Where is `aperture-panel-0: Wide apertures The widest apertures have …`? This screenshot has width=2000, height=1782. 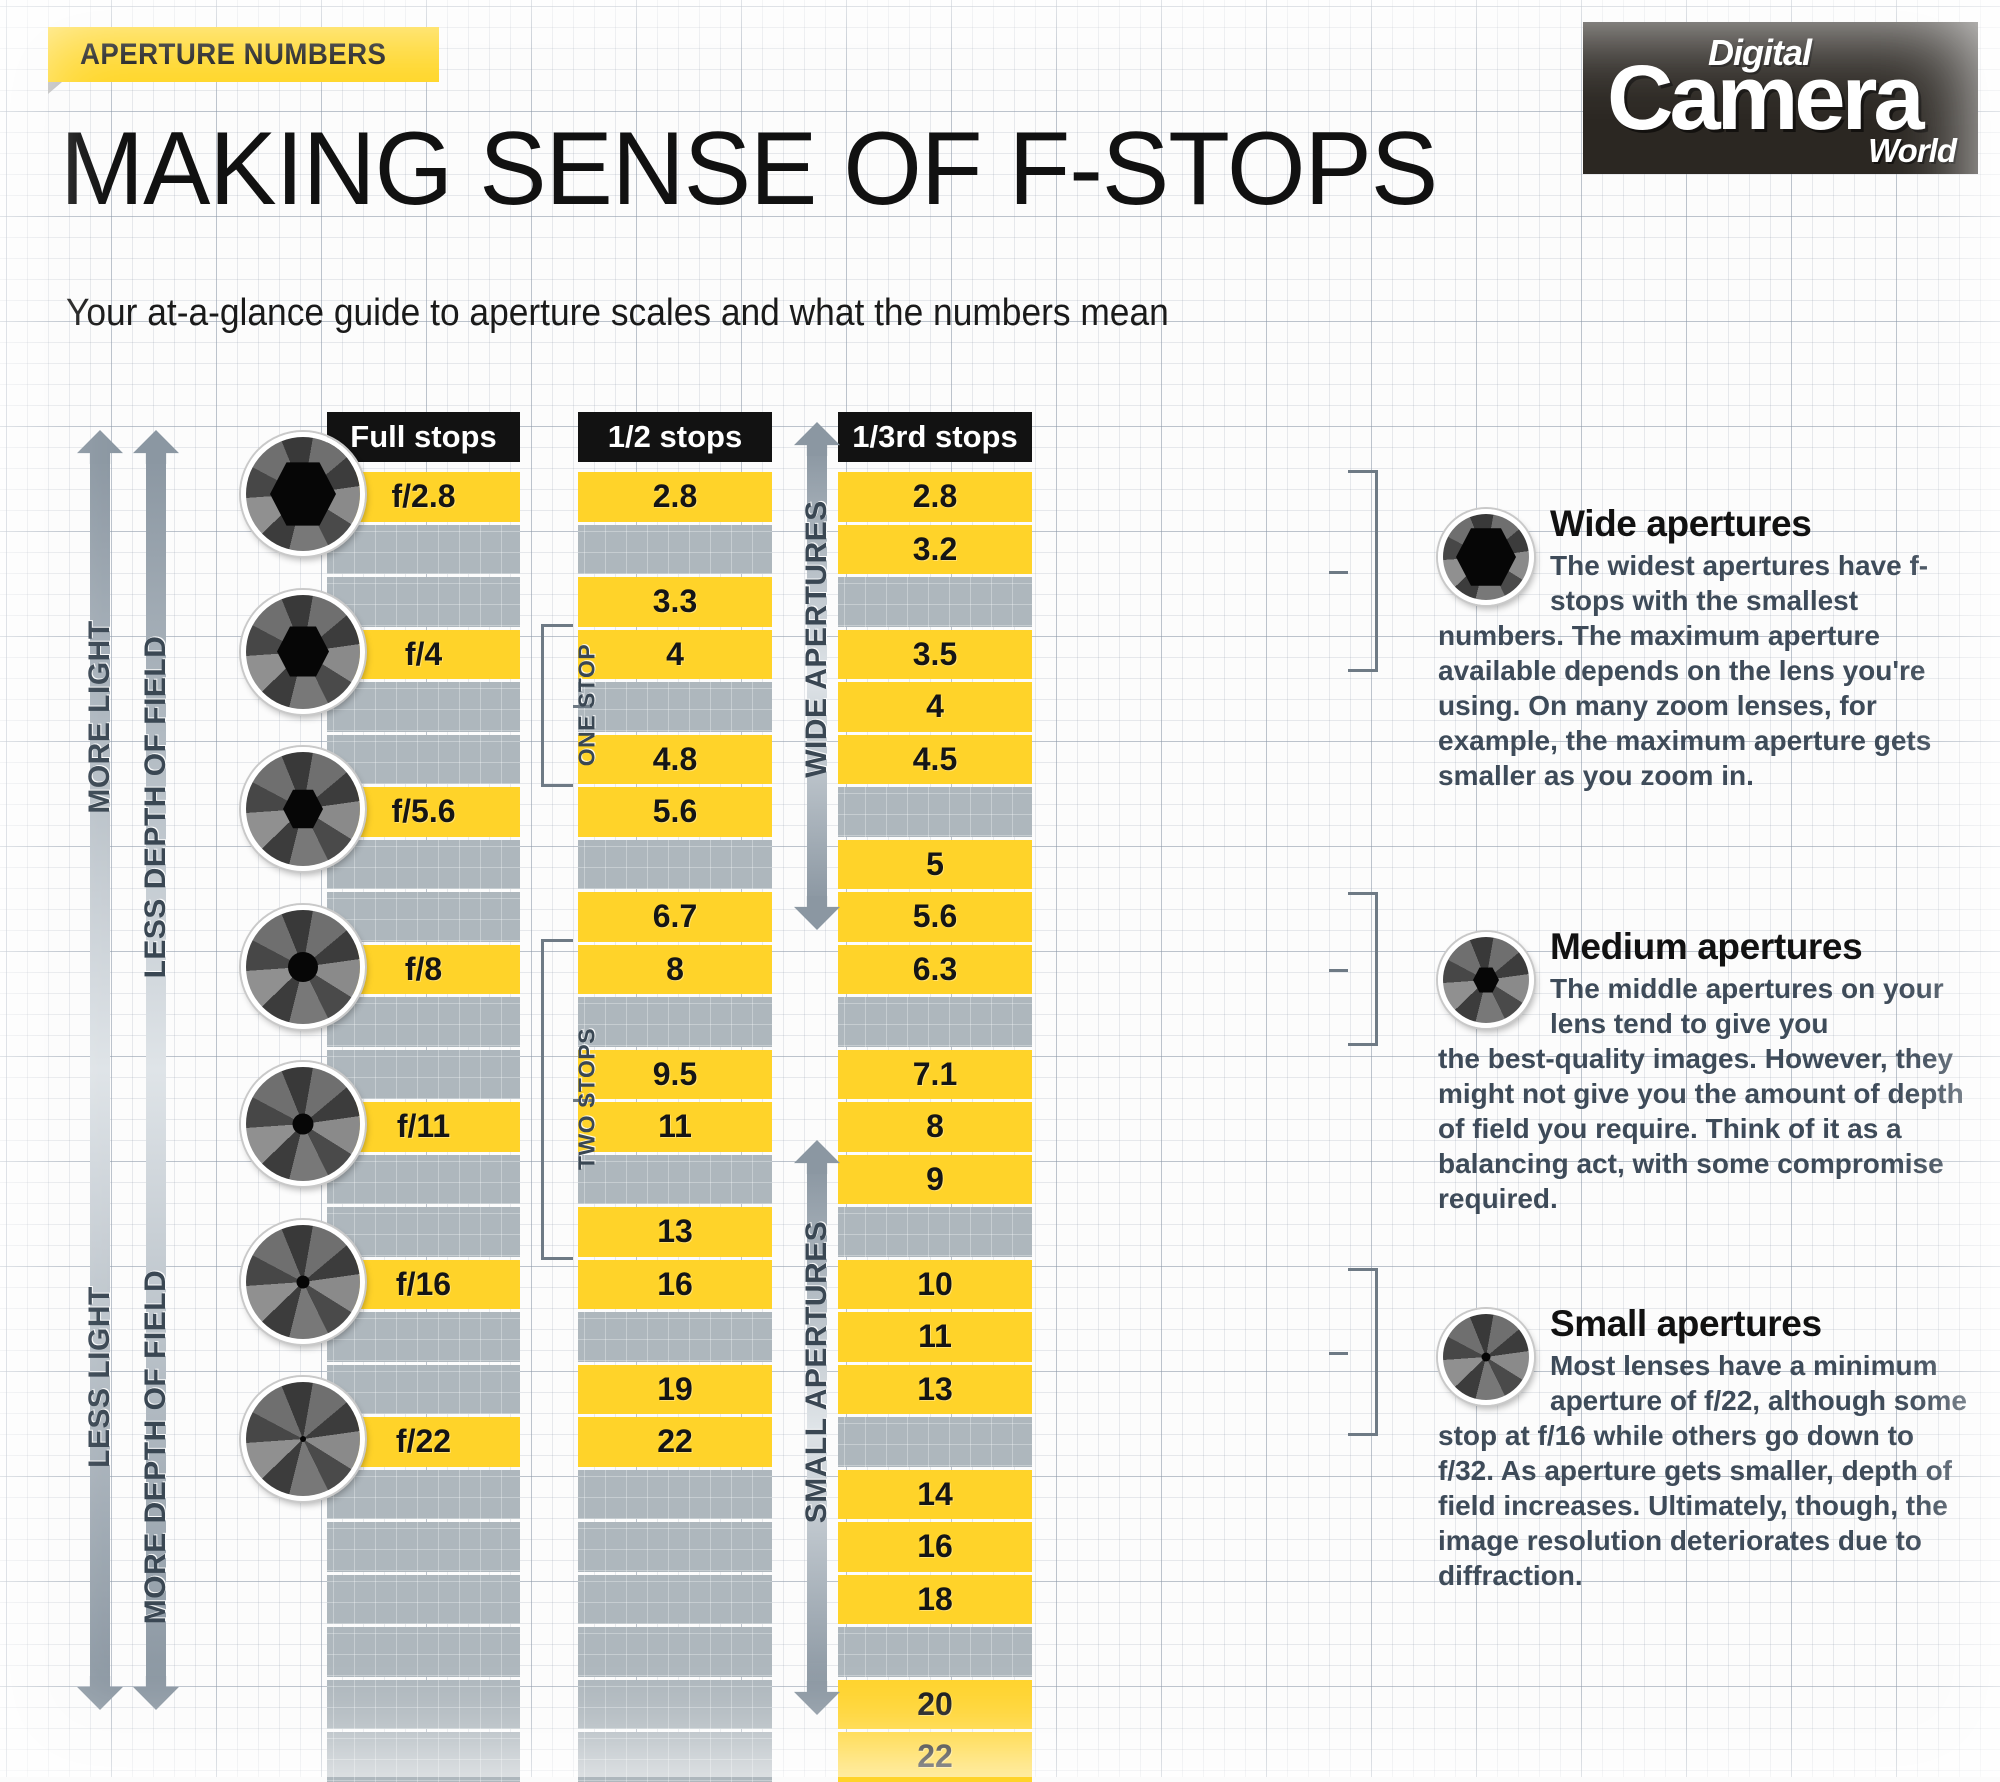 aperture-panel-0: Wide apertures The widest apertures have … is located at coordinates (1703, 648).